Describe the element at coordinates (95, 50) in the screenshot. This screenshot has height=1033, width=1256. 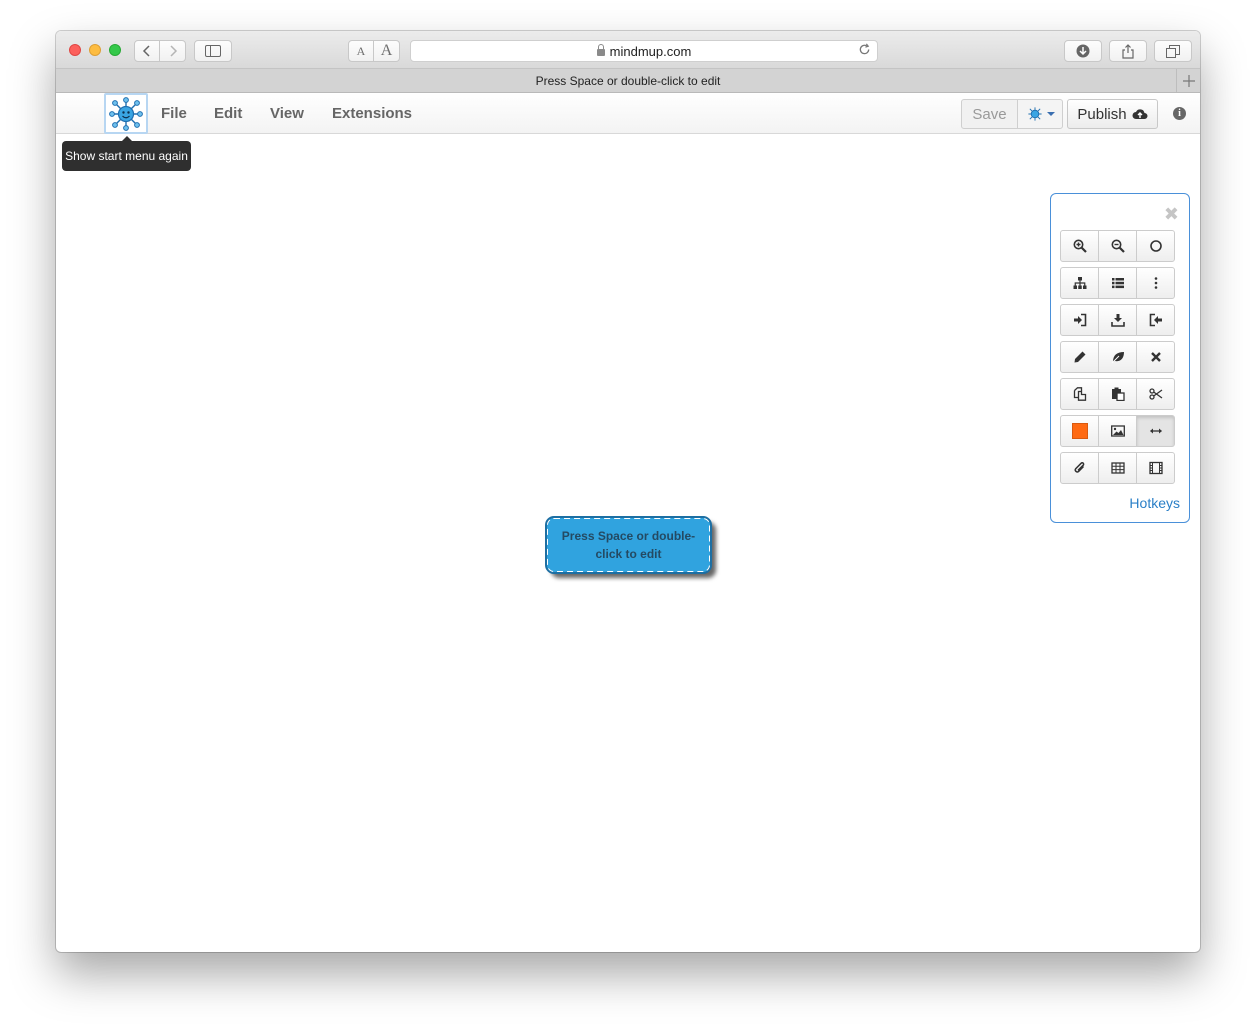
I see `minimize-window-button` at that location.